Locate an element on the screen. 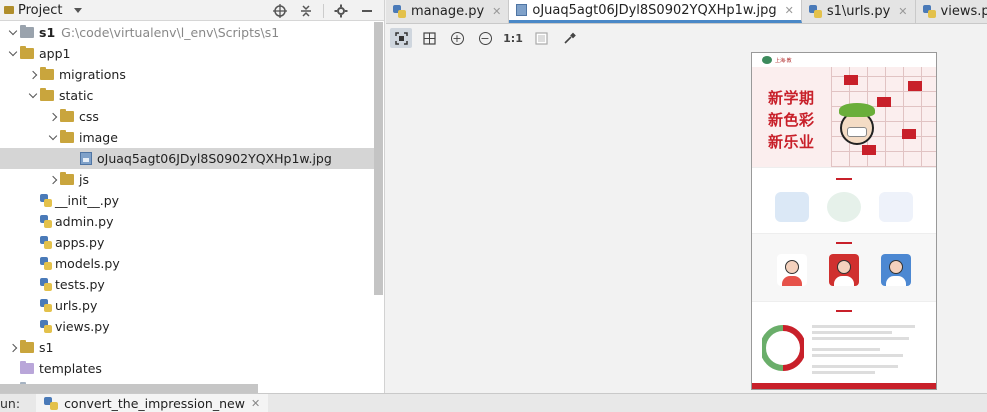 This screenshot has width=987, height=412. tree-item: oJuaq5agt06JDyl8S0902YQXHp1w.jpg is located at coordinates (187, 158).